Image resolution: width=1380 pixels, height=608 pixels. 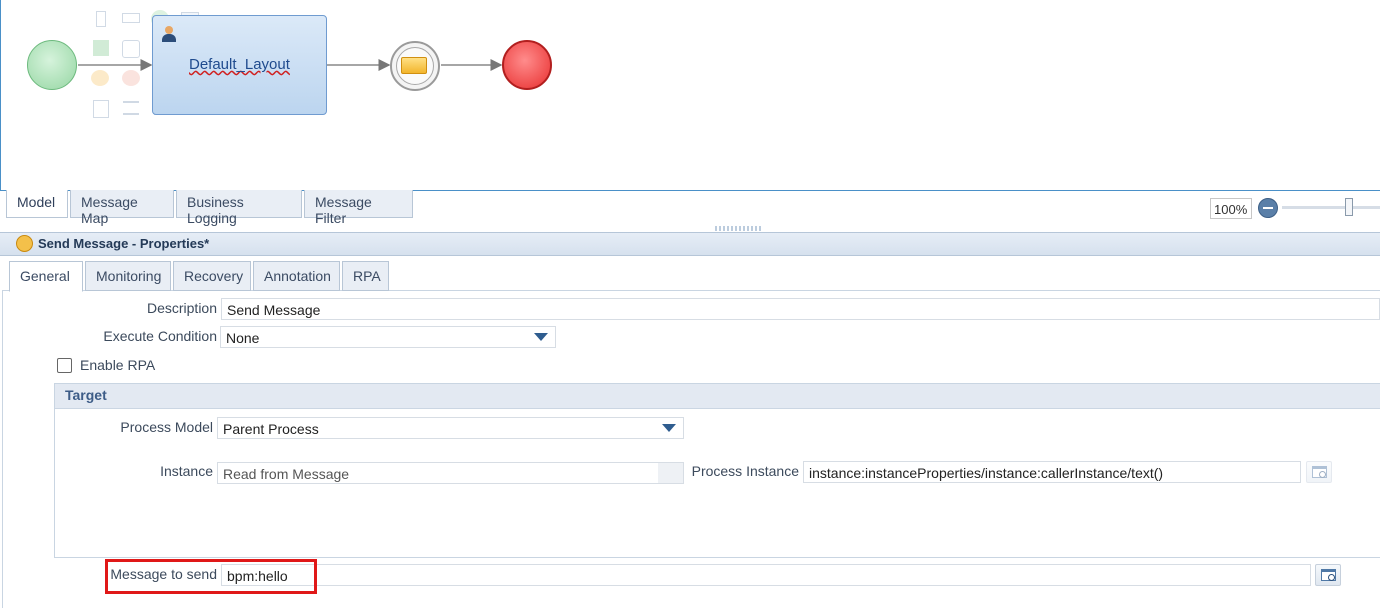 I want to click on highlight-annotation, so click(x=211, y=576).